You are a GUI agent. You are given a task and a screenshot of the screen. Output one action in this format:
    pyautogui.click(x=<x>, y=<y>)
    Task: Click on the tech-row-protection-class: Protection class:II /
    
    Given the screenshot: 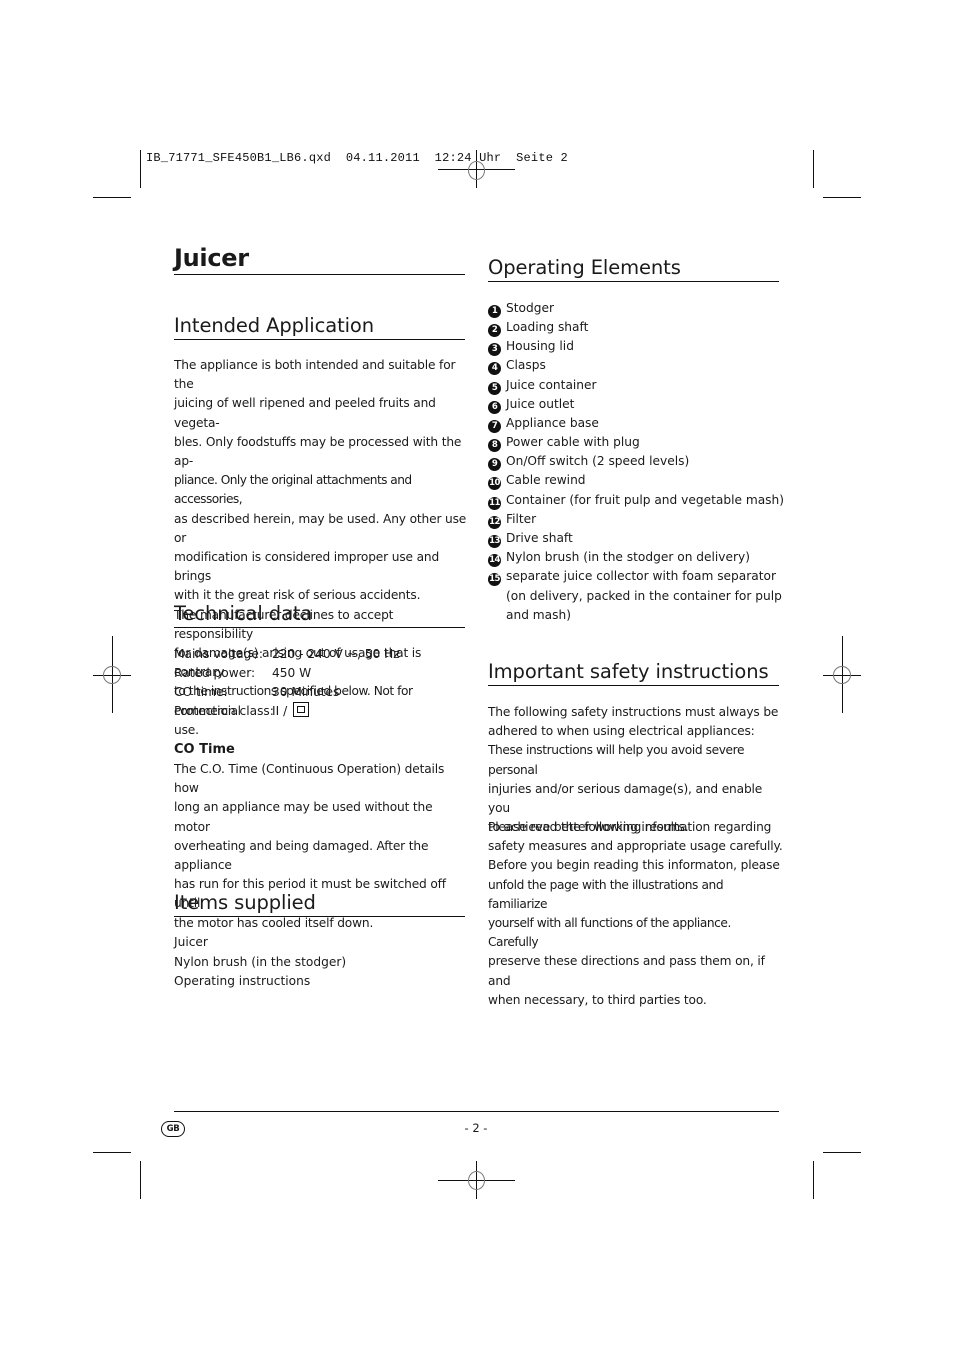 What is the action you would take?
    pyautogui.click(x=242, y=711)
    